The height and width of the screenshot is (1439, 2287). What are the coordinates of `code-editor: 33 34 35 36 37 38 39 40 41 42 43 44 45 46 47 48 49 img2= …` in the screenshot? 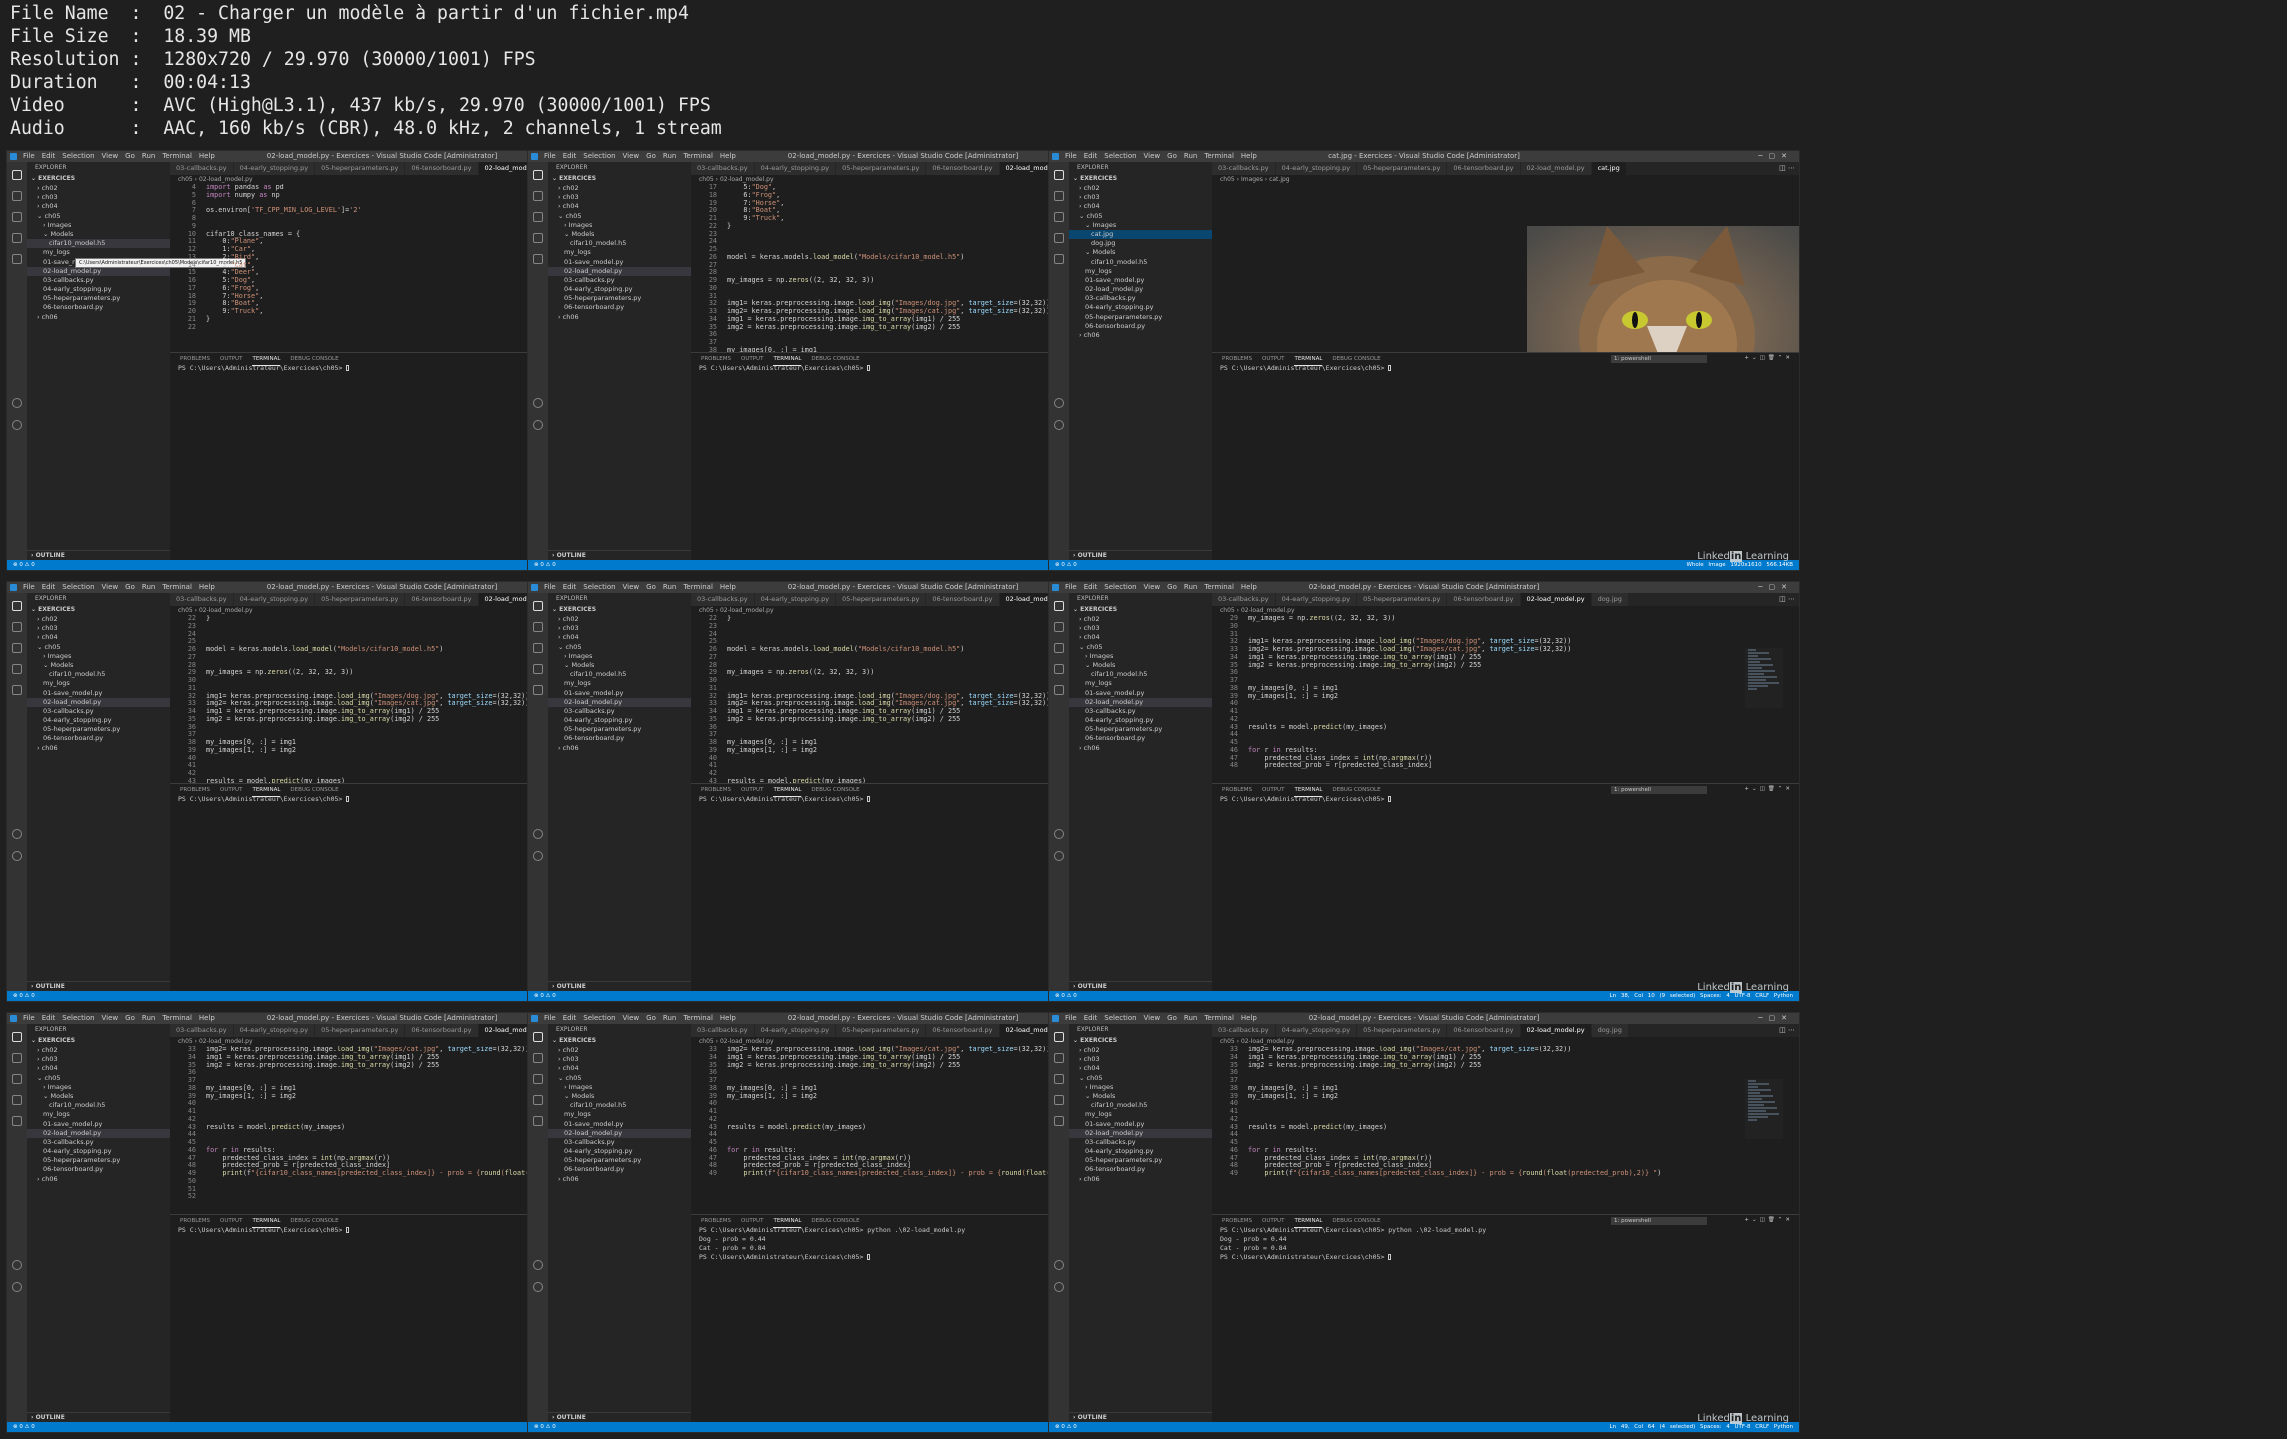 It's located at (1505, 1130).